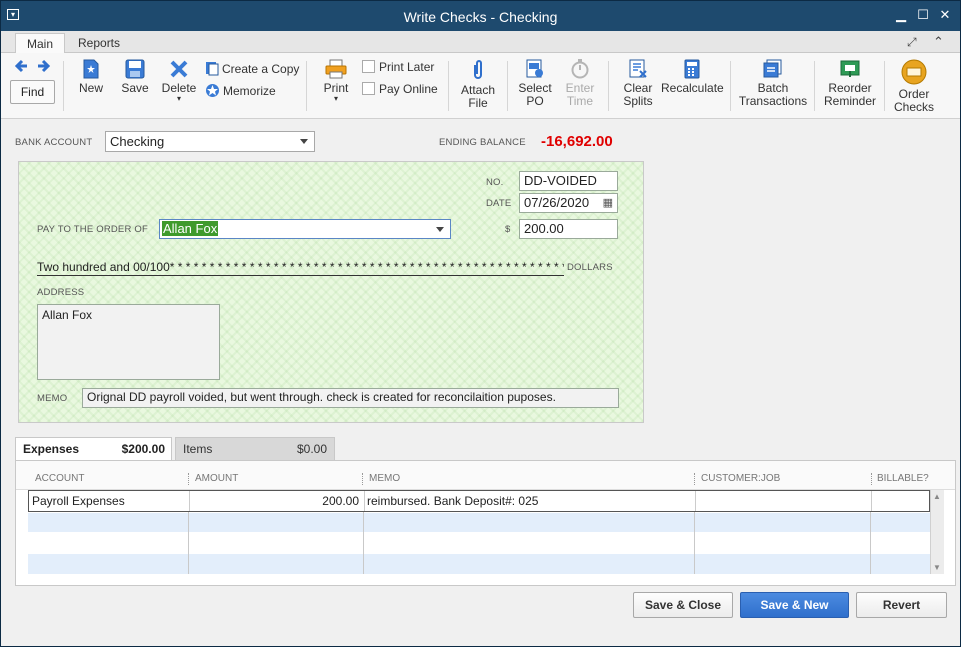 The width and height of the screenshot is (961, 647). What do you see at coordinates (608, 202) in the screenshot?
I see `calendar-icon: ▦` at bounding box center [608, 202].